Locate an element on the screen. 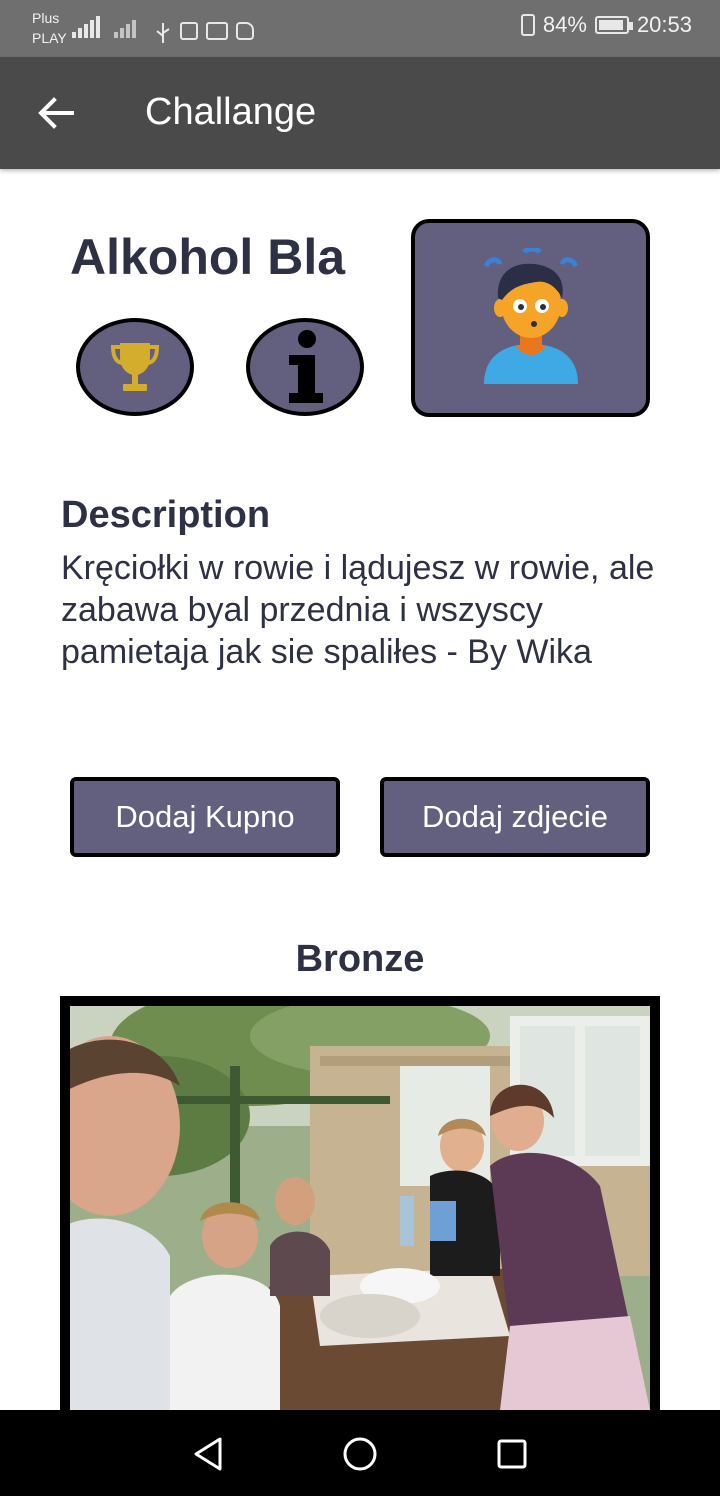 This screenshot has height=1496, width=720. info-button is located at coordinates (305, 367).